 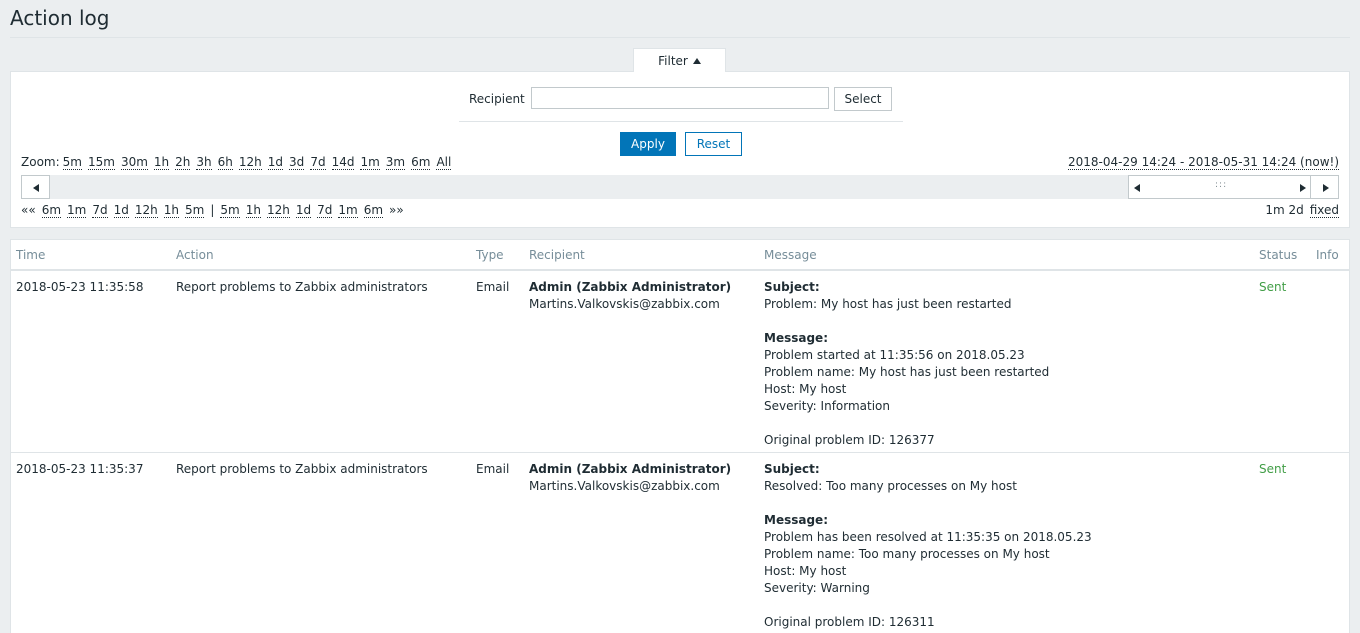 I want to click on zoom-1d: 1d, so click(x=275, y=162).